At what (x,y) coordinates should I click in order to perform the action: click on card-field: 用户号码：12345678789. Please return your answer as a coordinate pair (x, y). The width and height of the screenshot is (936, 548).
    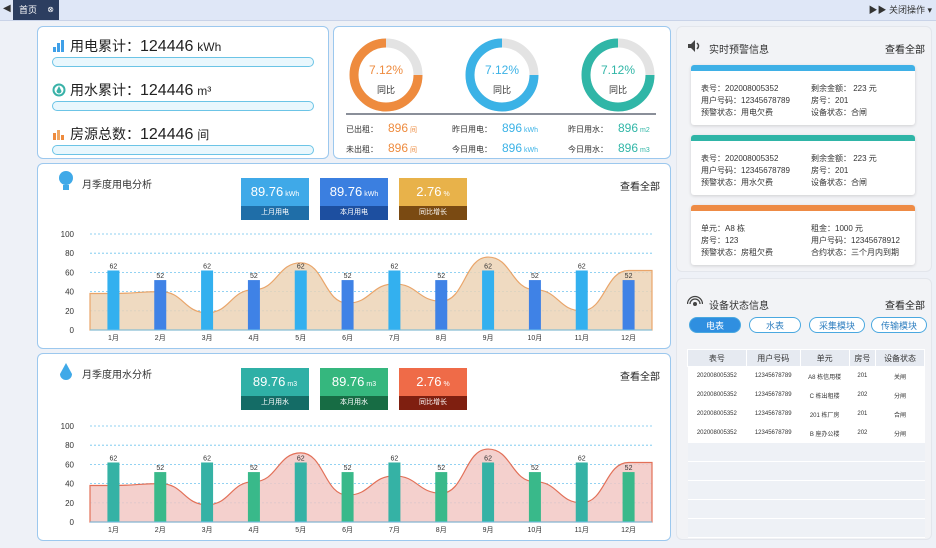
    Looking at the image, I should click on (745, 170).